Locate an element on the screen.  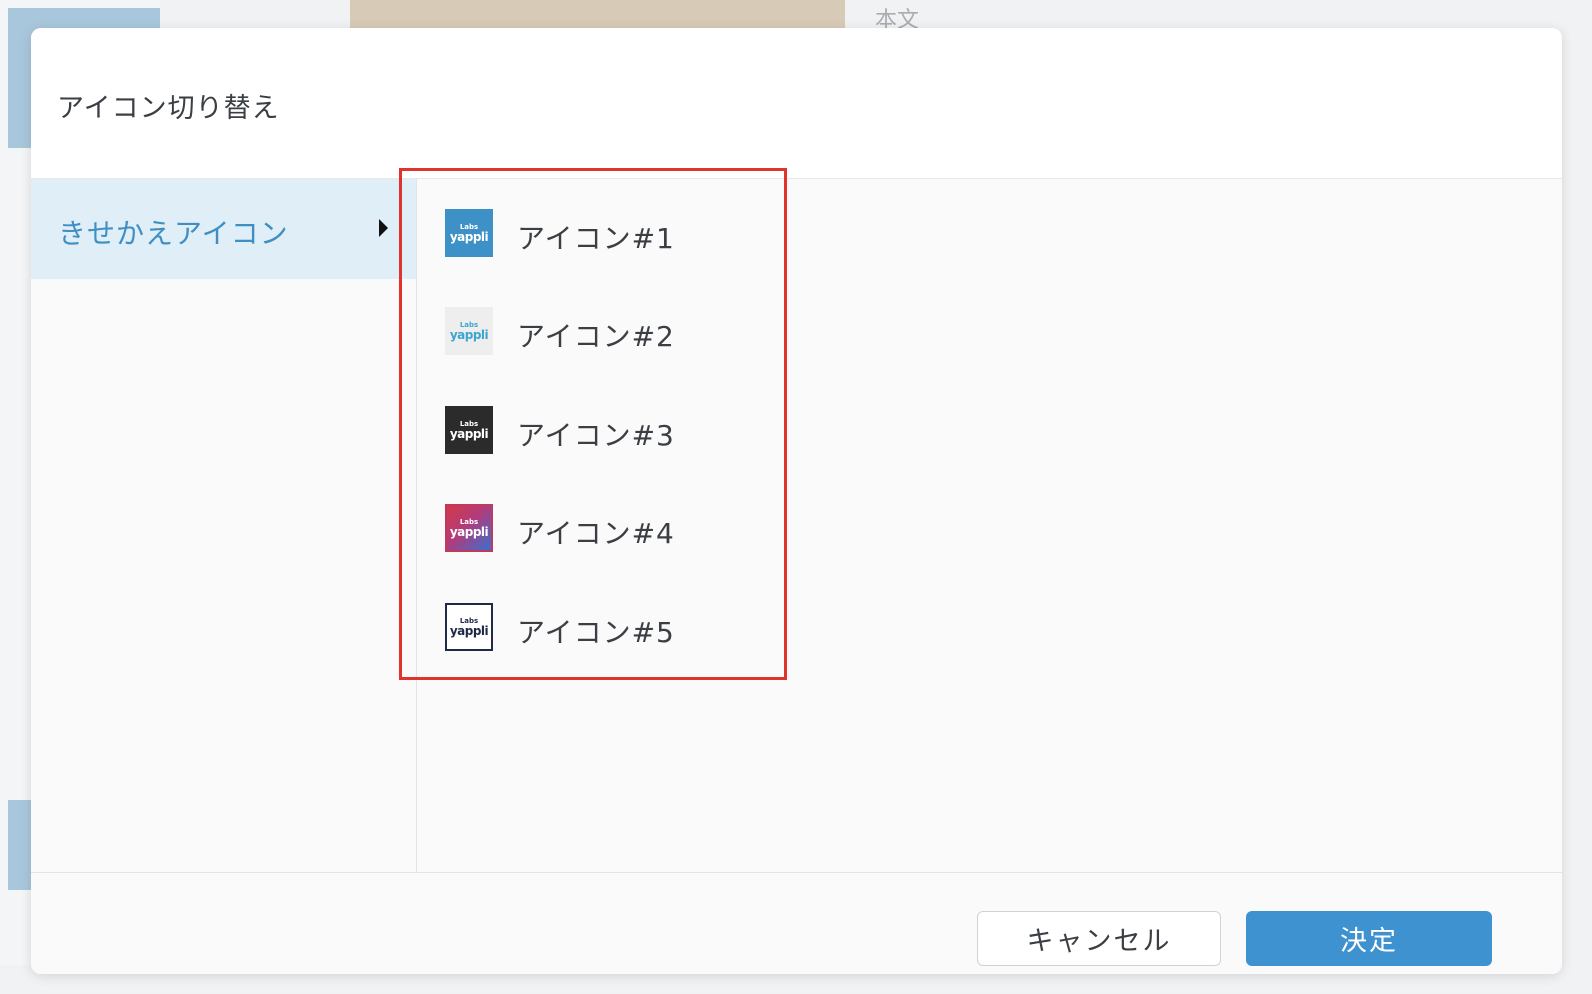
icon-option-label: アイコン#3 is located at coordinates (596, 435).